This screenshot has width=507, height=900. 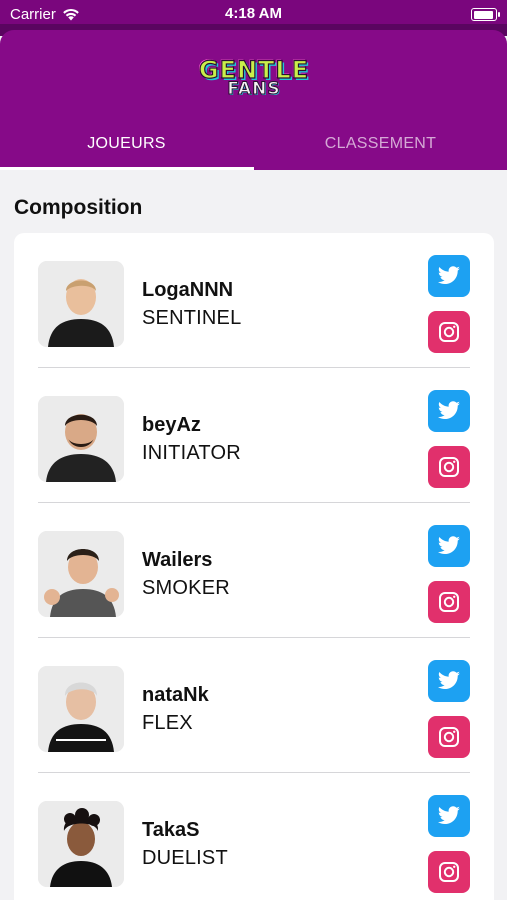 What do you see at coordinates (485, 14) in the screenshot?
I see `battery-icon` at bounding box center [485, 14].